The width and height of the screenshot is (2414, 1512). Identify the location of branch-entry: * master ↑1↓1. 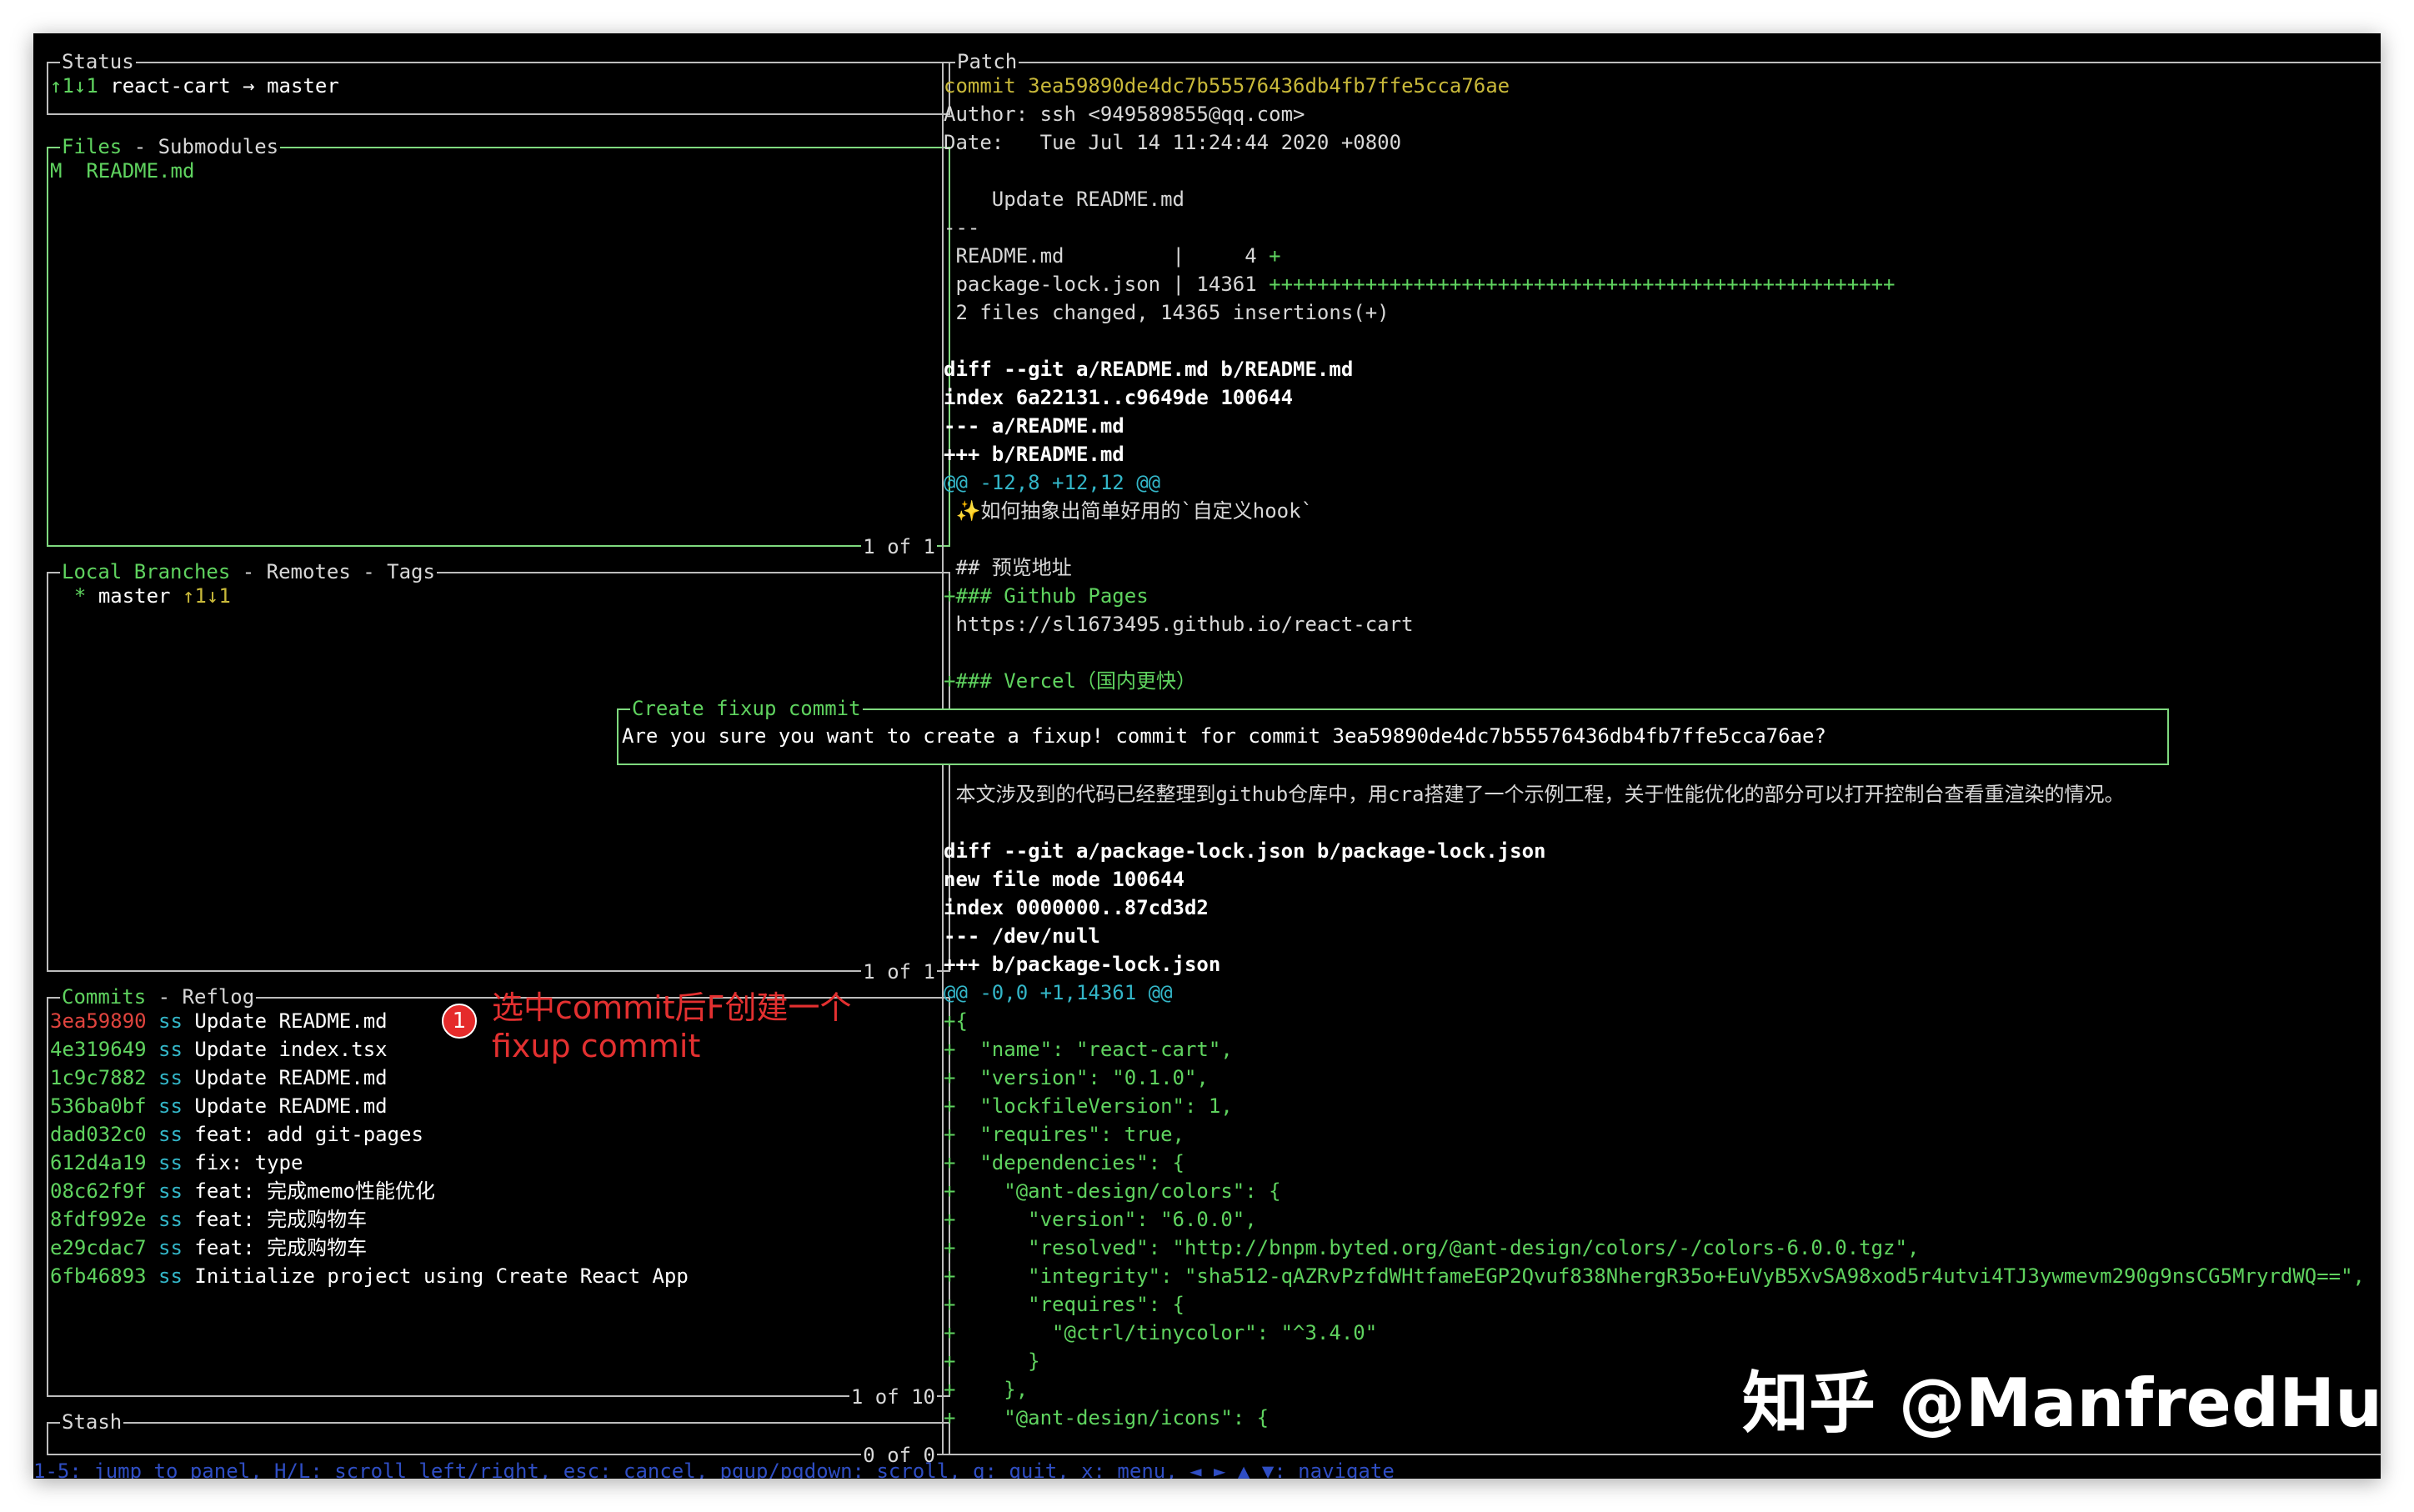
(140, 596).